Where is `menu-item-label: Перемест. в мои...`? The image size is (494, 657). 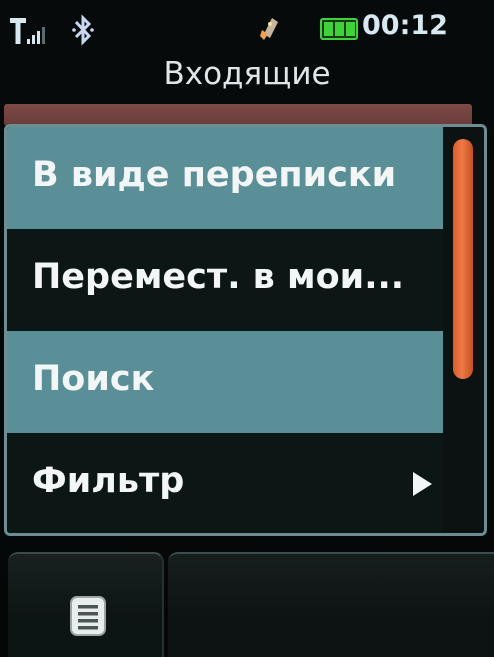
menu-item-label: Перемест. в мои... is located at coordinates (218, 277).